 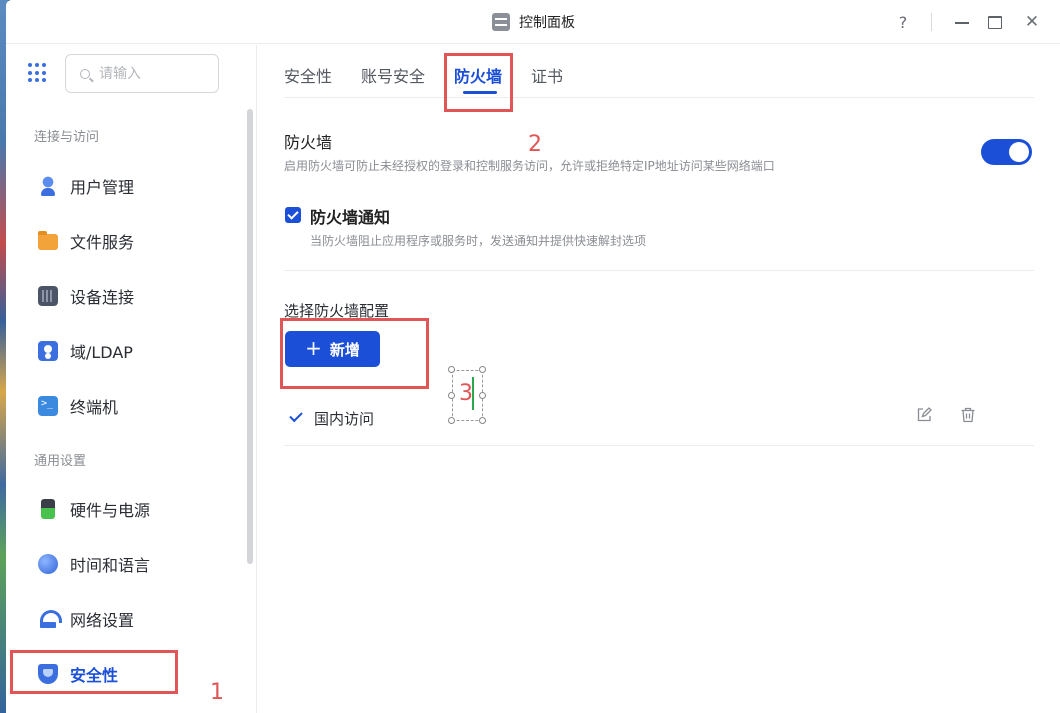 What do you see at coordinates (102, 187) in the screenshot?
I see `sidebar-item-label: 用户管理` at bounding box center [102, 187].